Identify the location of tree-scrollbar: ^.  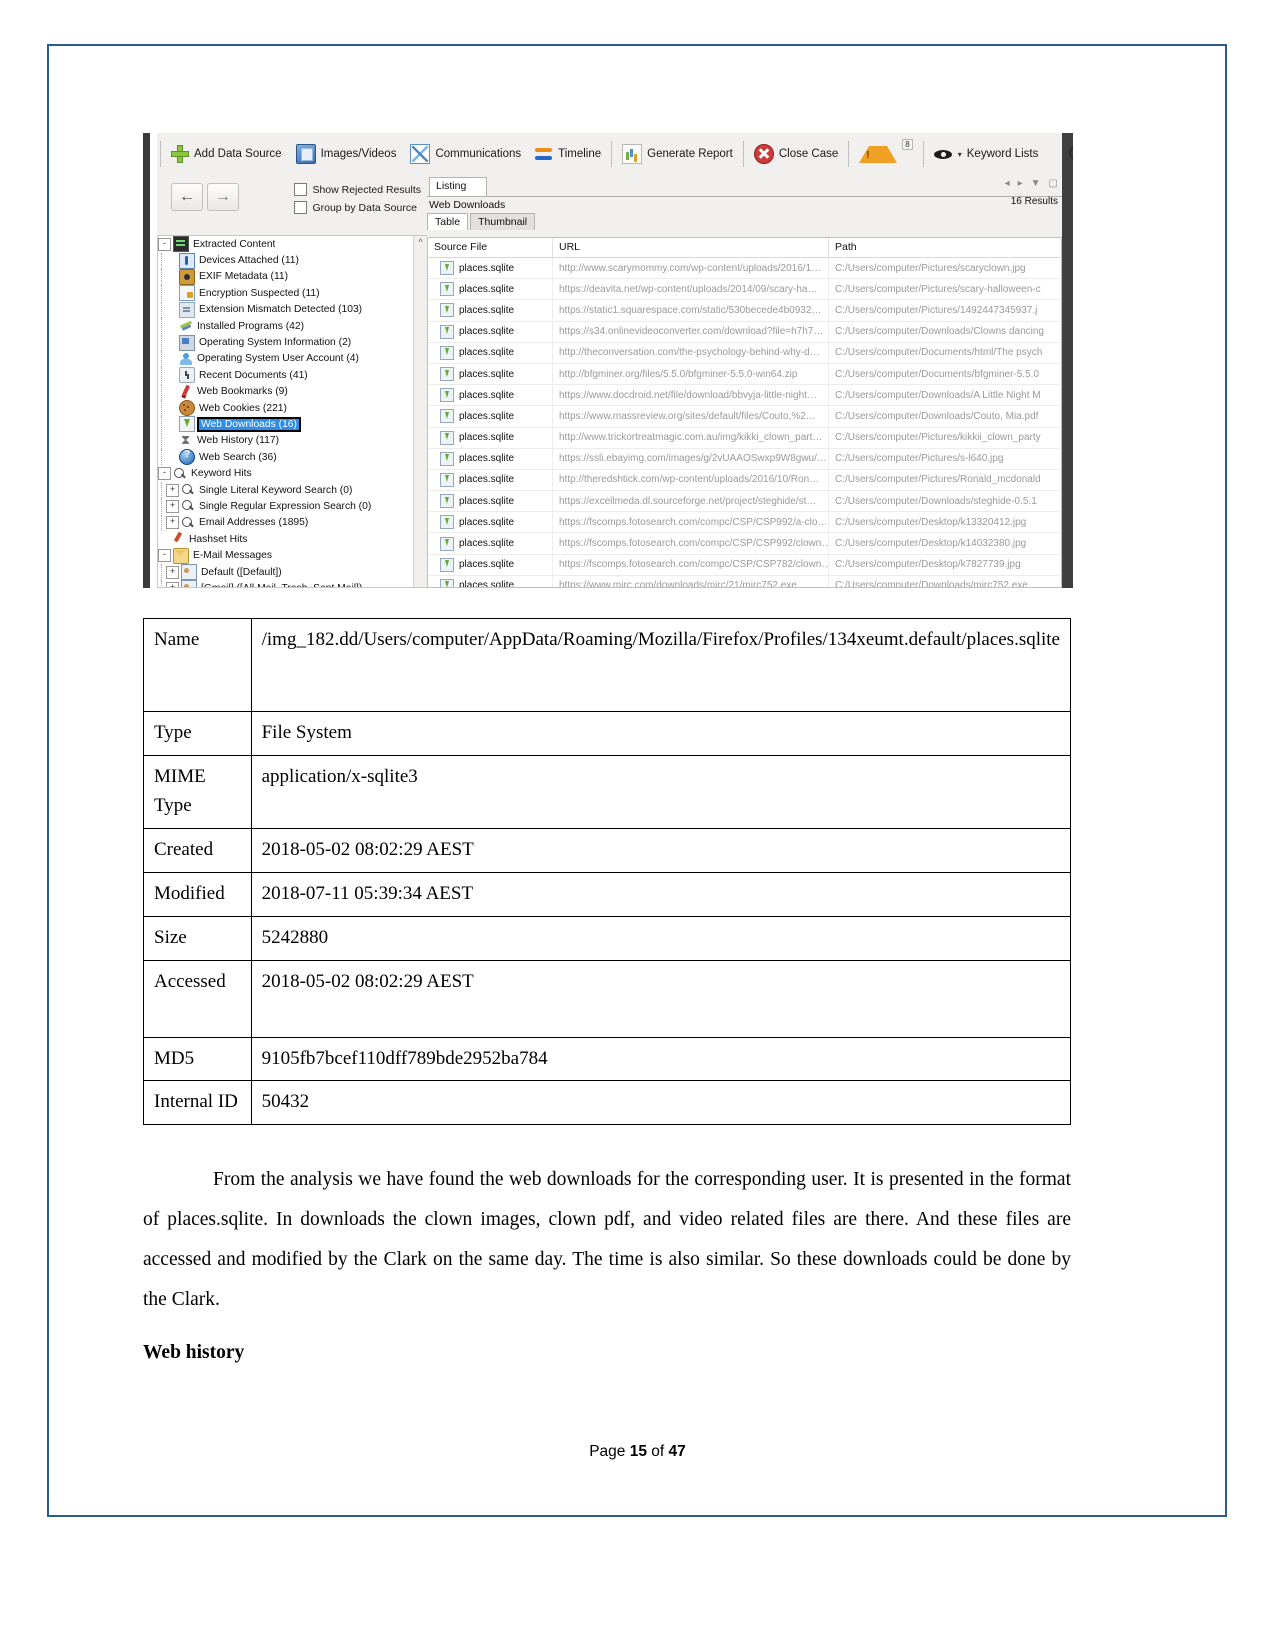
(420, 411).